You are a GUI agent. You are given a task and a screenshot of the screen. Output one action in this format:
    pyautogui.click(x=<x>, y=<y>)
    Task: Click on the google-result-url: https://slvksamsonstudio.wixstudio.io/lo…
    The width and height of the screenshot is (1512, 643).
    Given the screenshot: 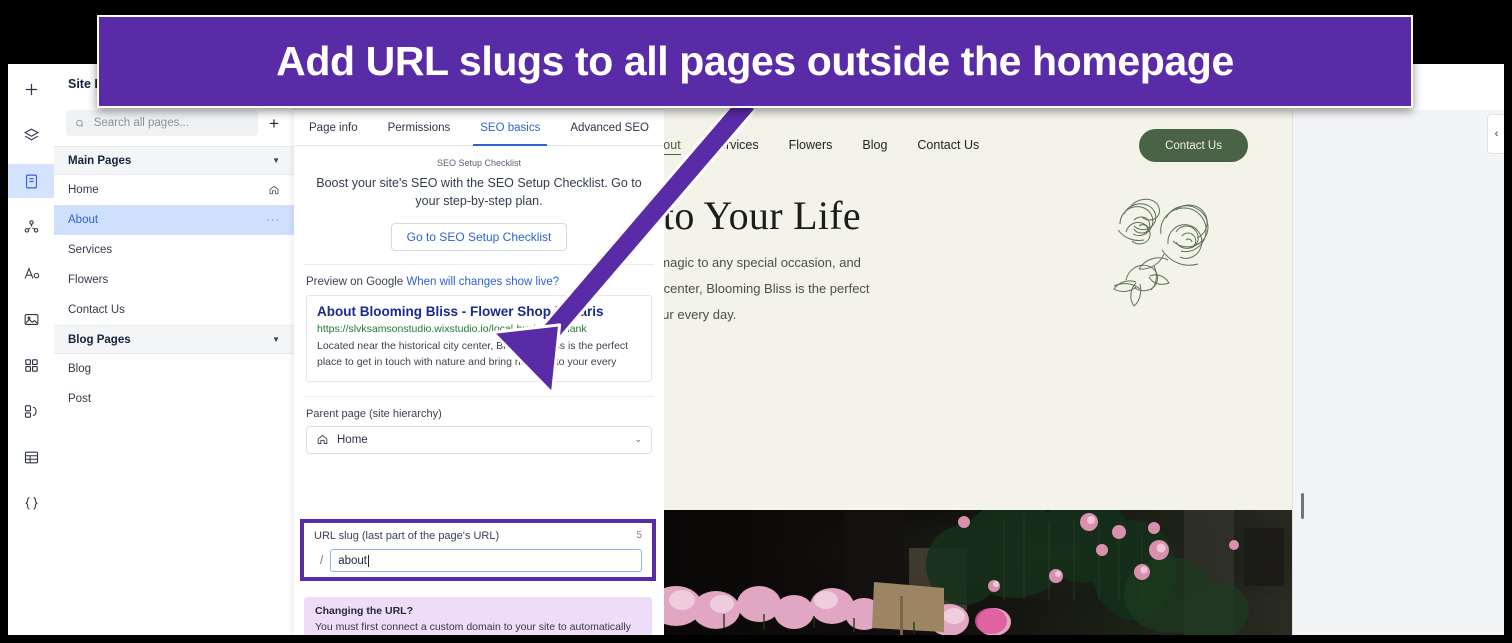 What is the action you would take?
    pyautogui.click(x=452, y=329)
    